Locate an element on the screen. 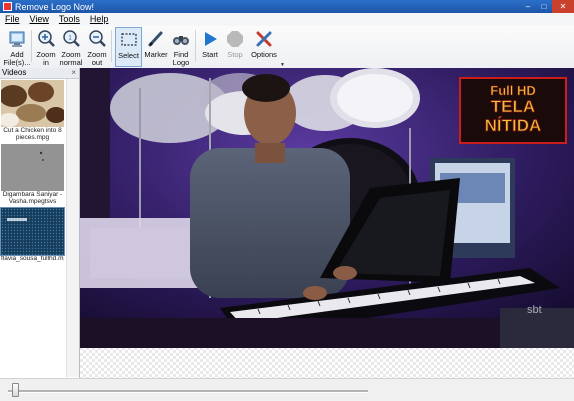  seek-slider-thumb is located at coordinates (15, 390).